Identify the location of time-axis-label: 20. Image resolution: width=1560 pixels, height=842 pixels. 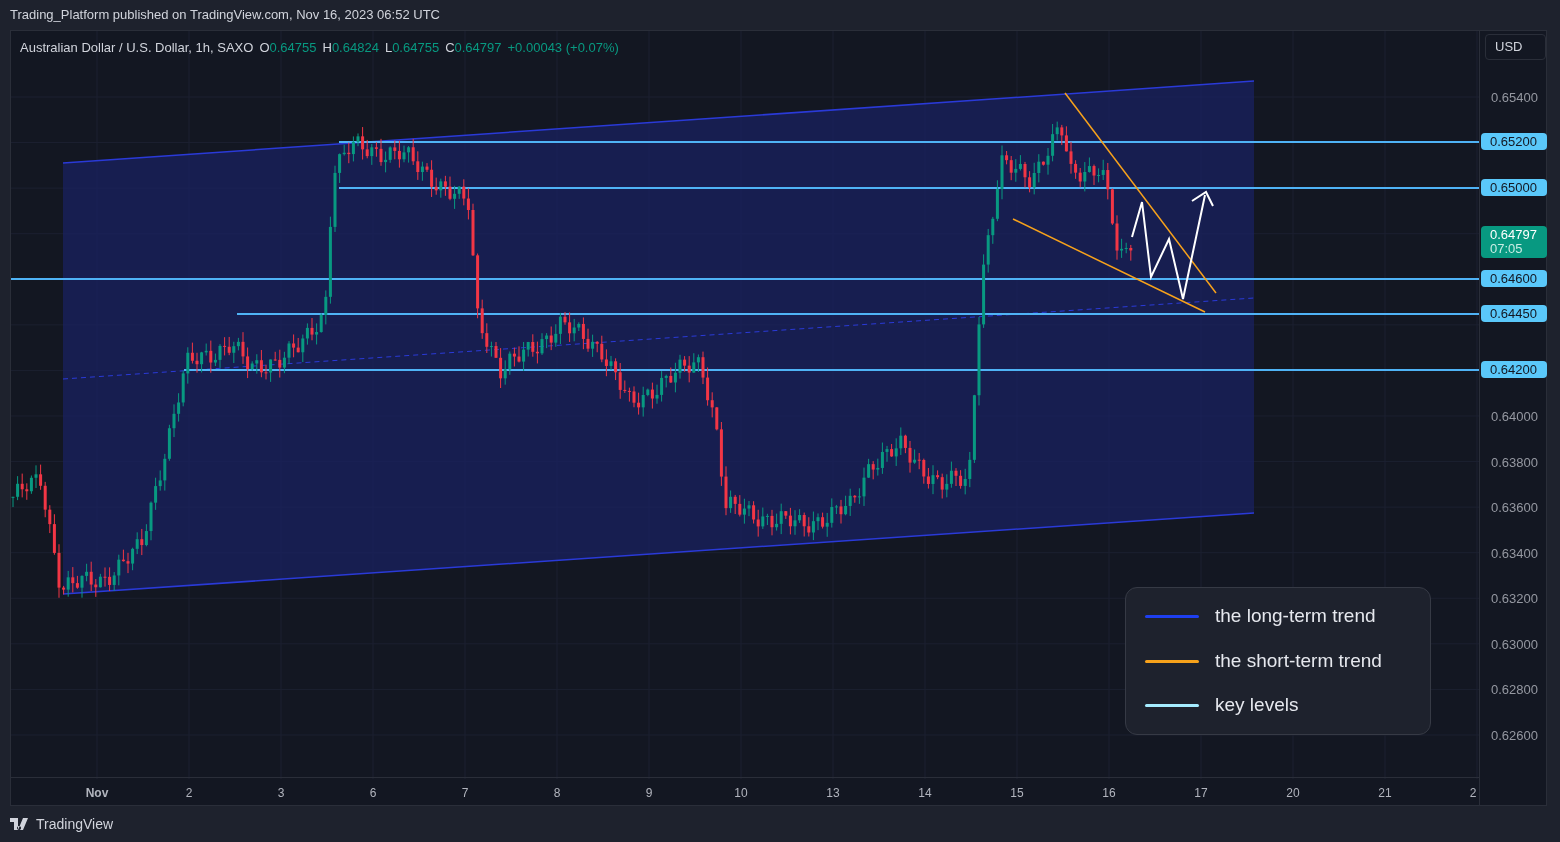
(1293, 794).